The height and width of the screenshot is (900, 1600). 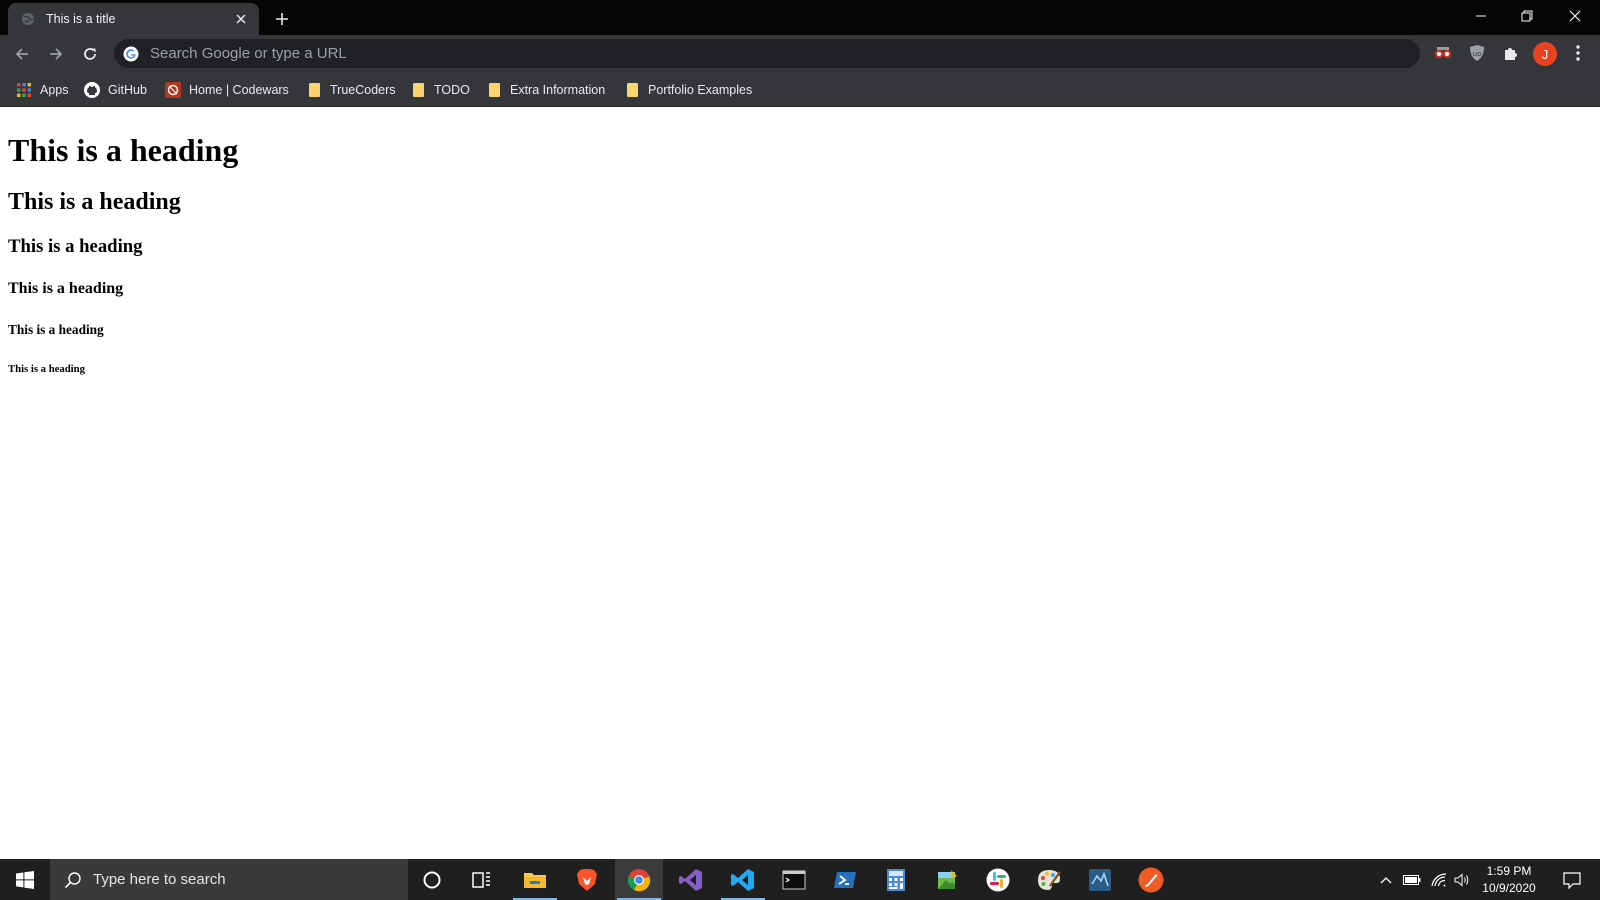 What do you see at coordinates (66, 288) in the screenshot?
I see `heading-4: This is a heading` at bounding box center [66, 288].